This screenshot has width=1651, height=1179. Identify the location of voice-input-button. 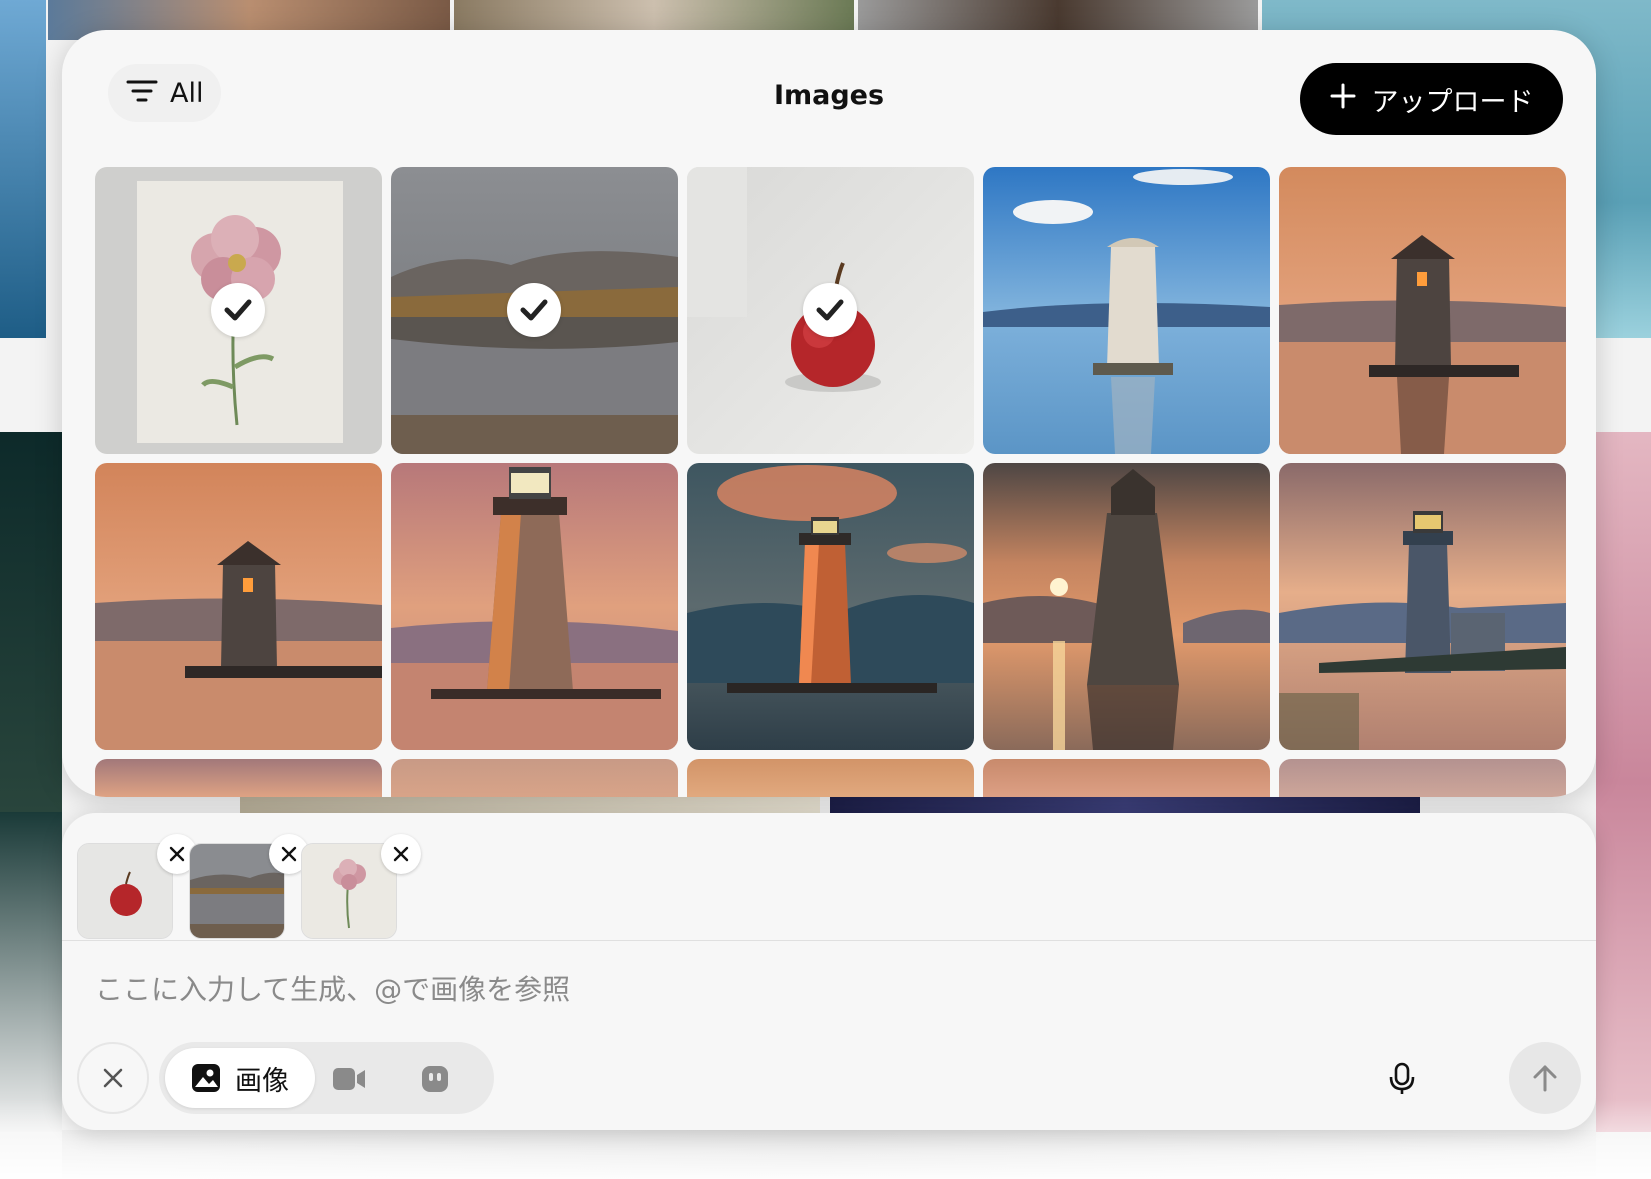
(1402, 1079).